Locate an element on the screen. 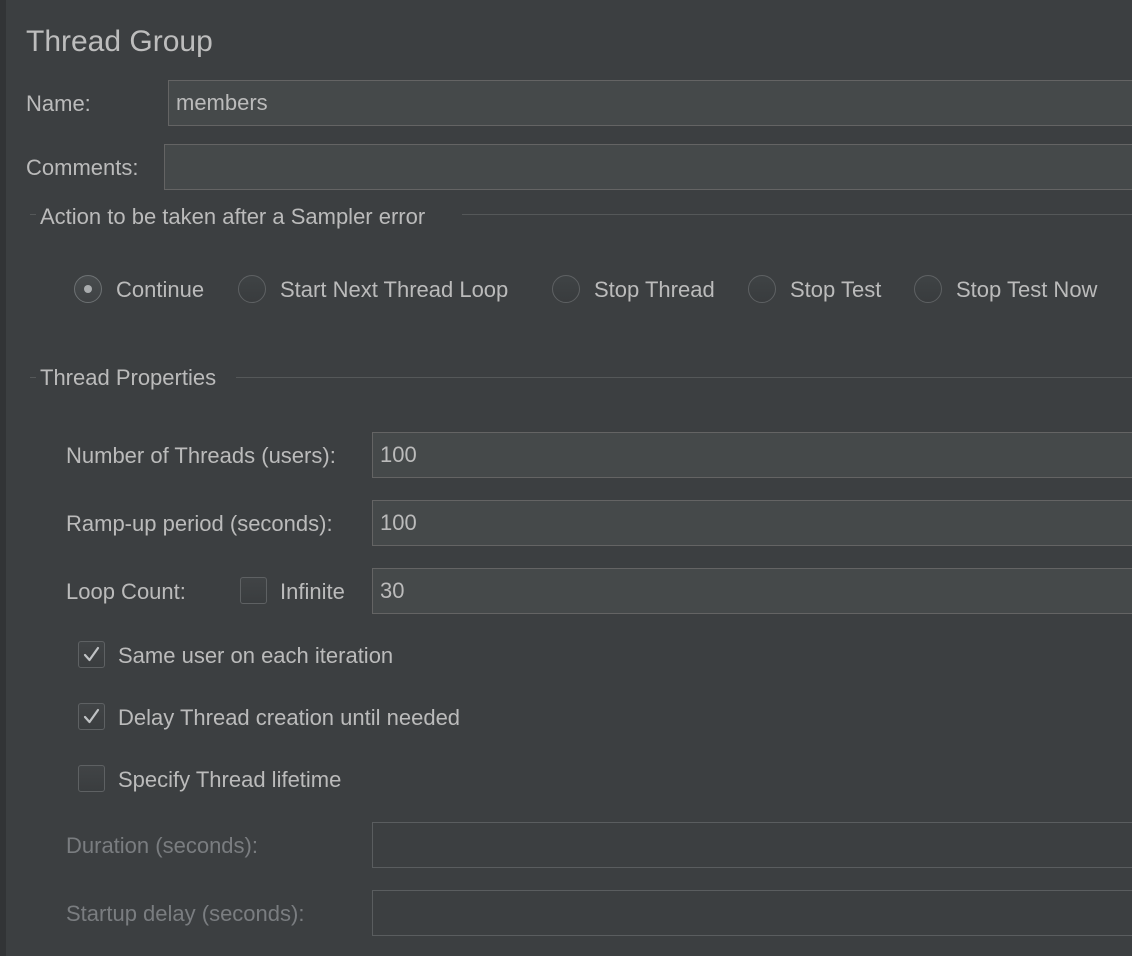 This screenshot has width=1132, height=956. threads-label: Number of Threads (users): is located at coordinates (201, 455).